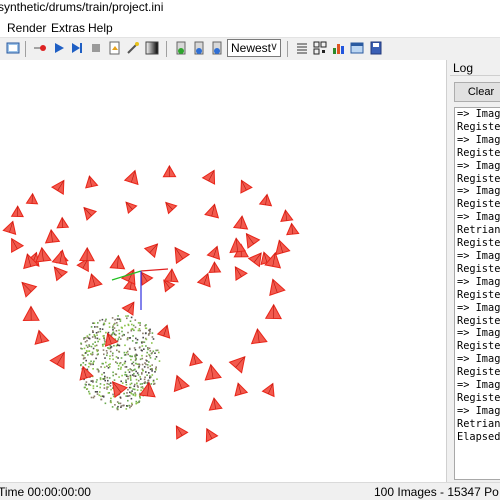  What do you see at coordinates (478, 230) in the screenshot?
I see `log-line: Retrian` at bounding box center [478, 230].